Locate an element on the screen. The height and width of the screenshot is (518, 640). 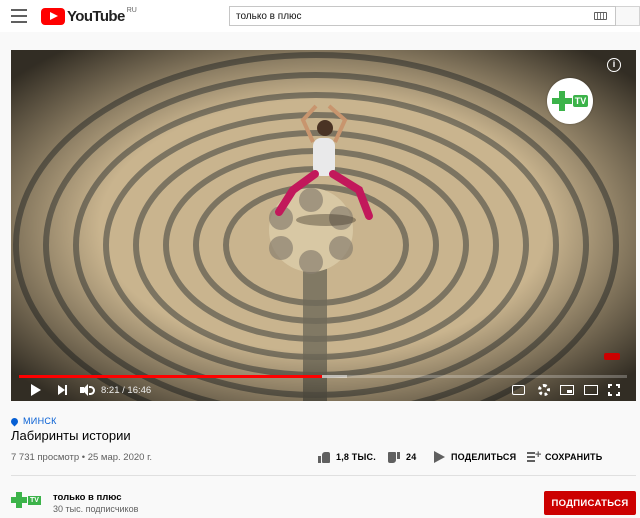
channel-name: только в плюс is located at coordinates (87, 497).